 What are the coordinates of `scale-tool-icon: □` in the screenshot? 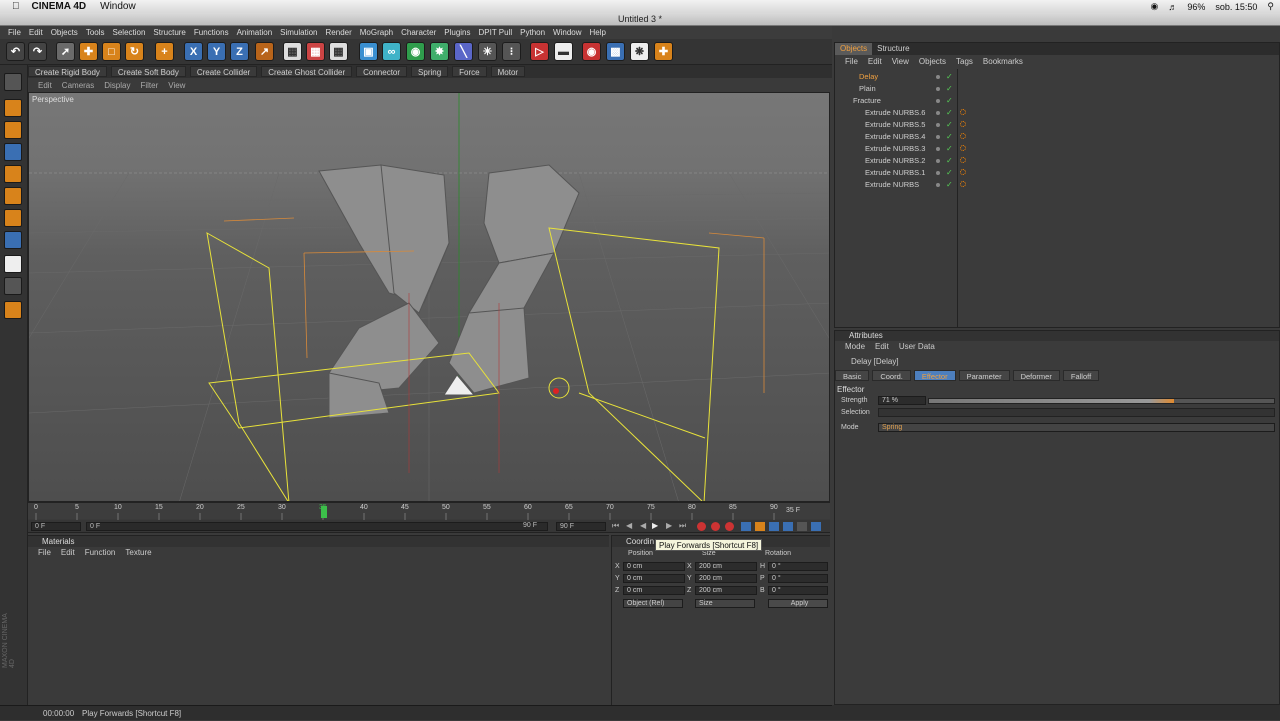 It's located at (111, 51).